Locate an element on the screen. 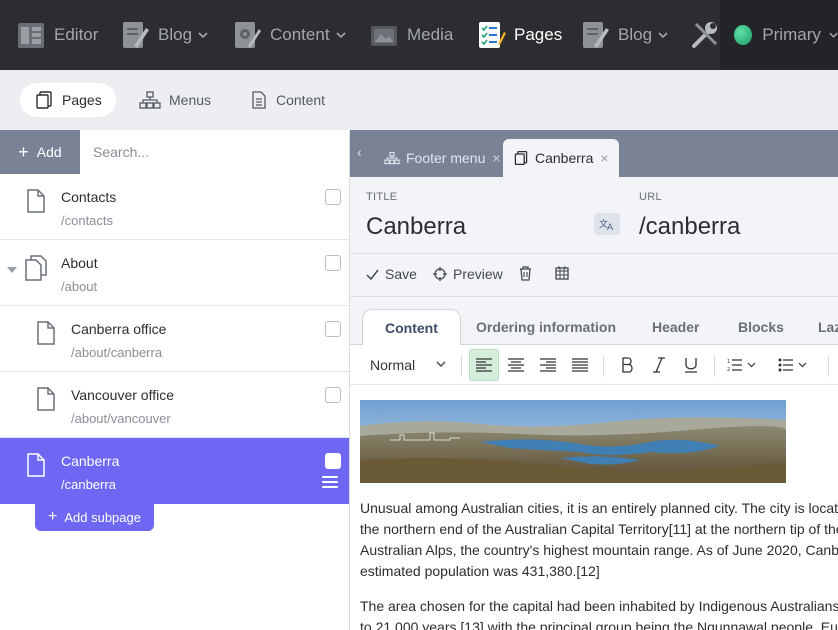 The image size is (838, 630). italic-button is located at coordinates (659, 365).